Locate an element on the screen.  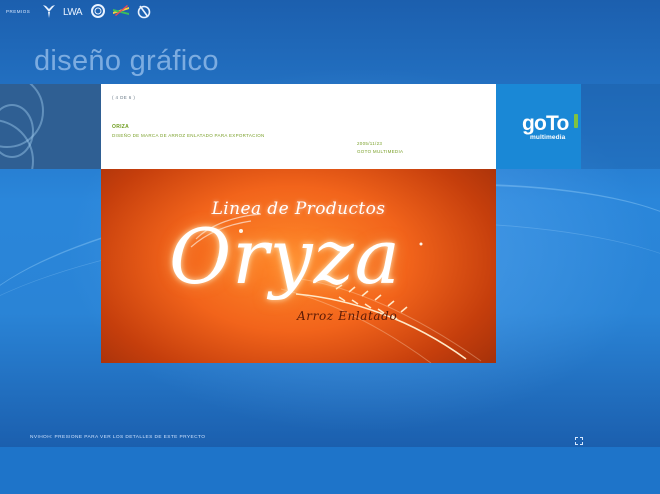
artwork-tagline: Arroz Enlatado is located at coordinates (347, 316).